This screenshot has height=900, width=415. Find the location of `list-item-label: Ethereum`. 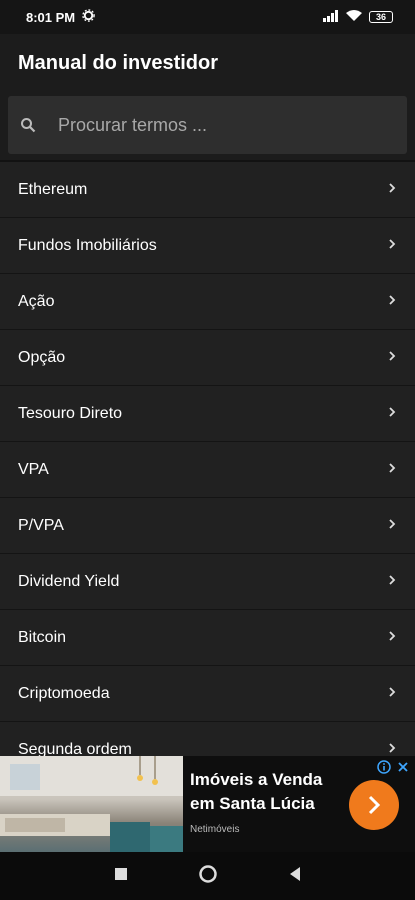

list-item-label: Ethereum is located at coordinates (53, 189).